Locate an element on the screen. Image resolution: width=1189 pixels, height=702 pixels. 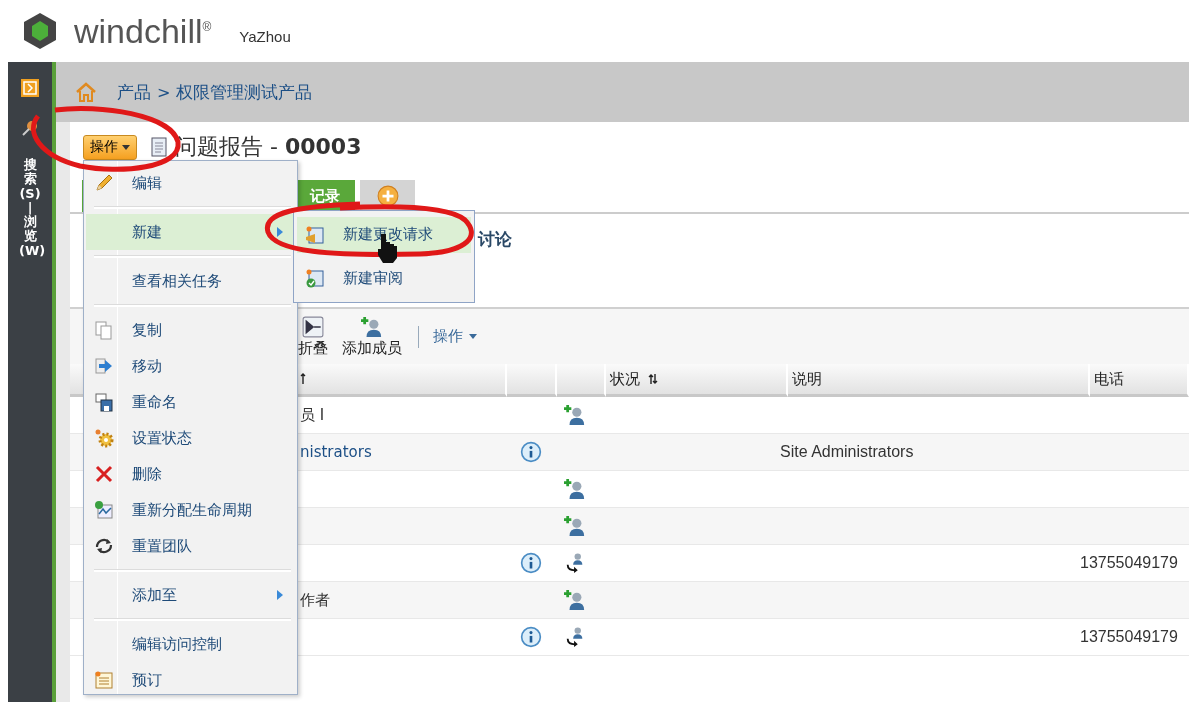
table-cell: 员 I is located at coordinates (312, 415).